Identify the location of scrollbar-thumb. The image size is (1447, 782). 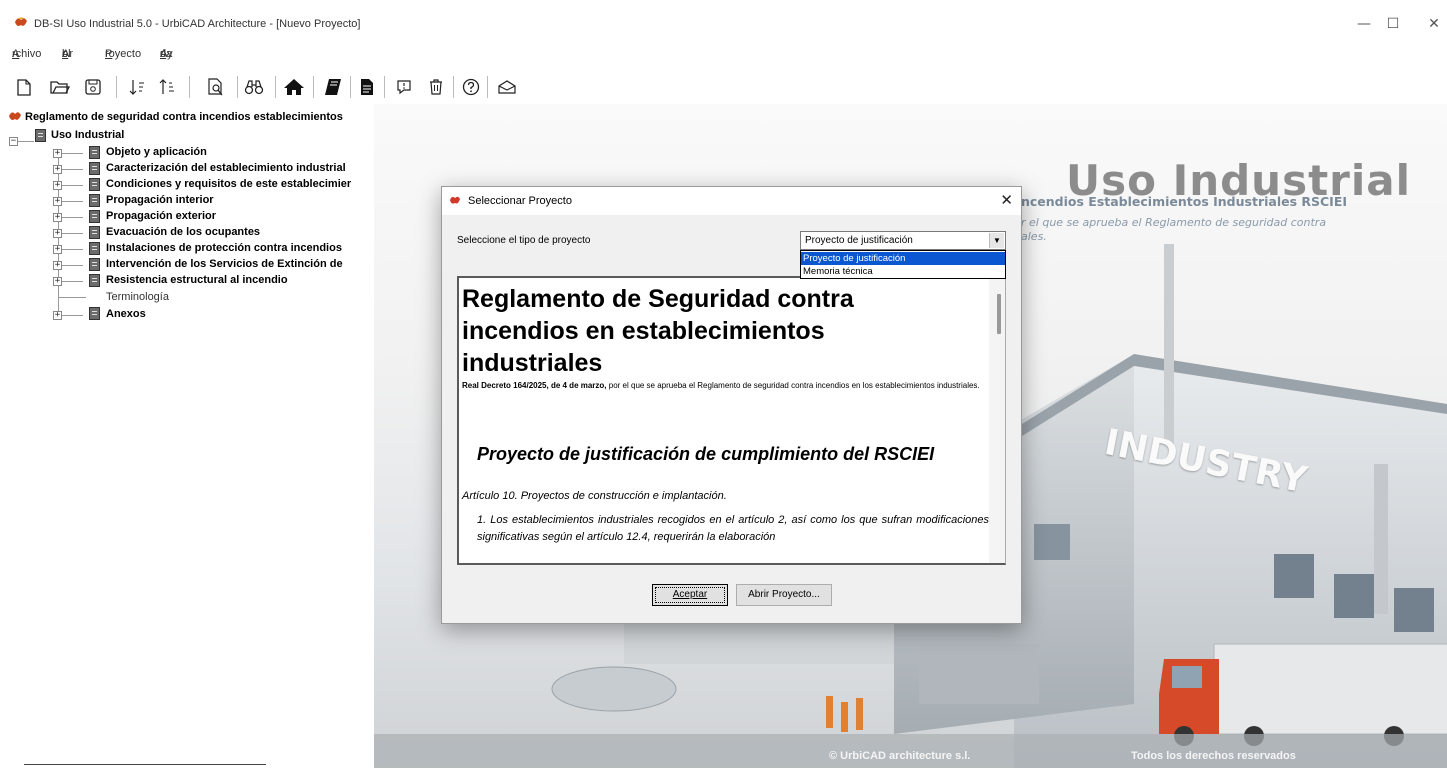
(999, 314).